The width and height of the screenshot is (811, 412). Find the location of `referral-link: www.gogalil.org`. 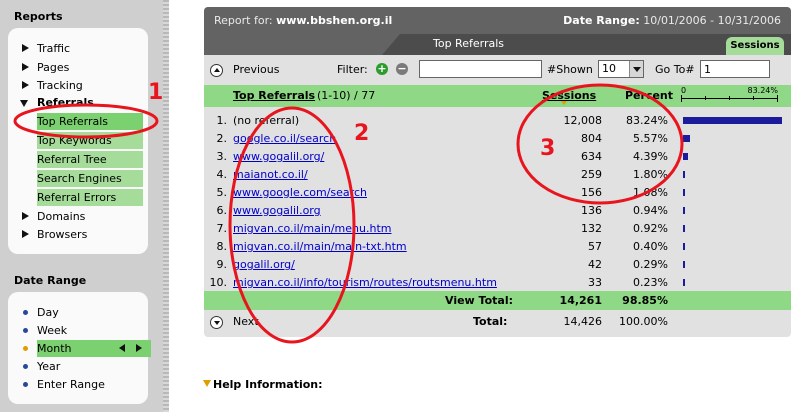

referral-link: www.gogalil.org is located at coordinates (277, 210).